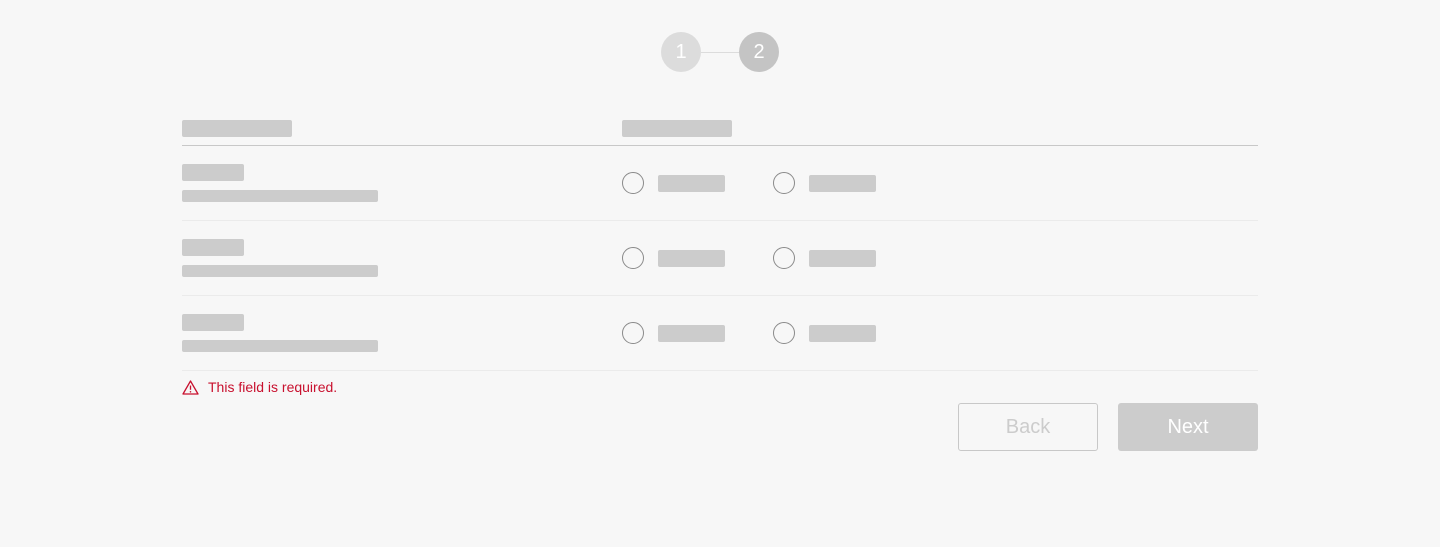 This screenshot has height=547, width=1440. Describe the element at coordinates (681, 52) in the screenshot. I see `step-1: 1` at that location.